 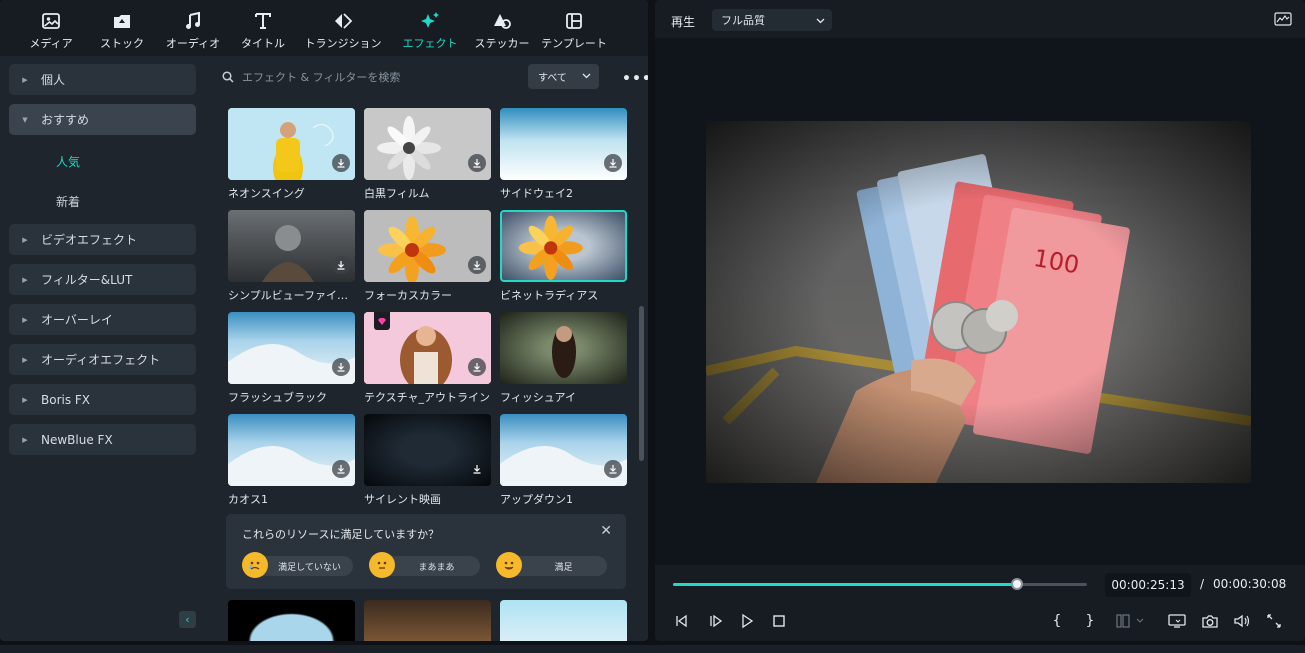 I want to click on effect-sparkle-icon, so click(x=430, y=21).